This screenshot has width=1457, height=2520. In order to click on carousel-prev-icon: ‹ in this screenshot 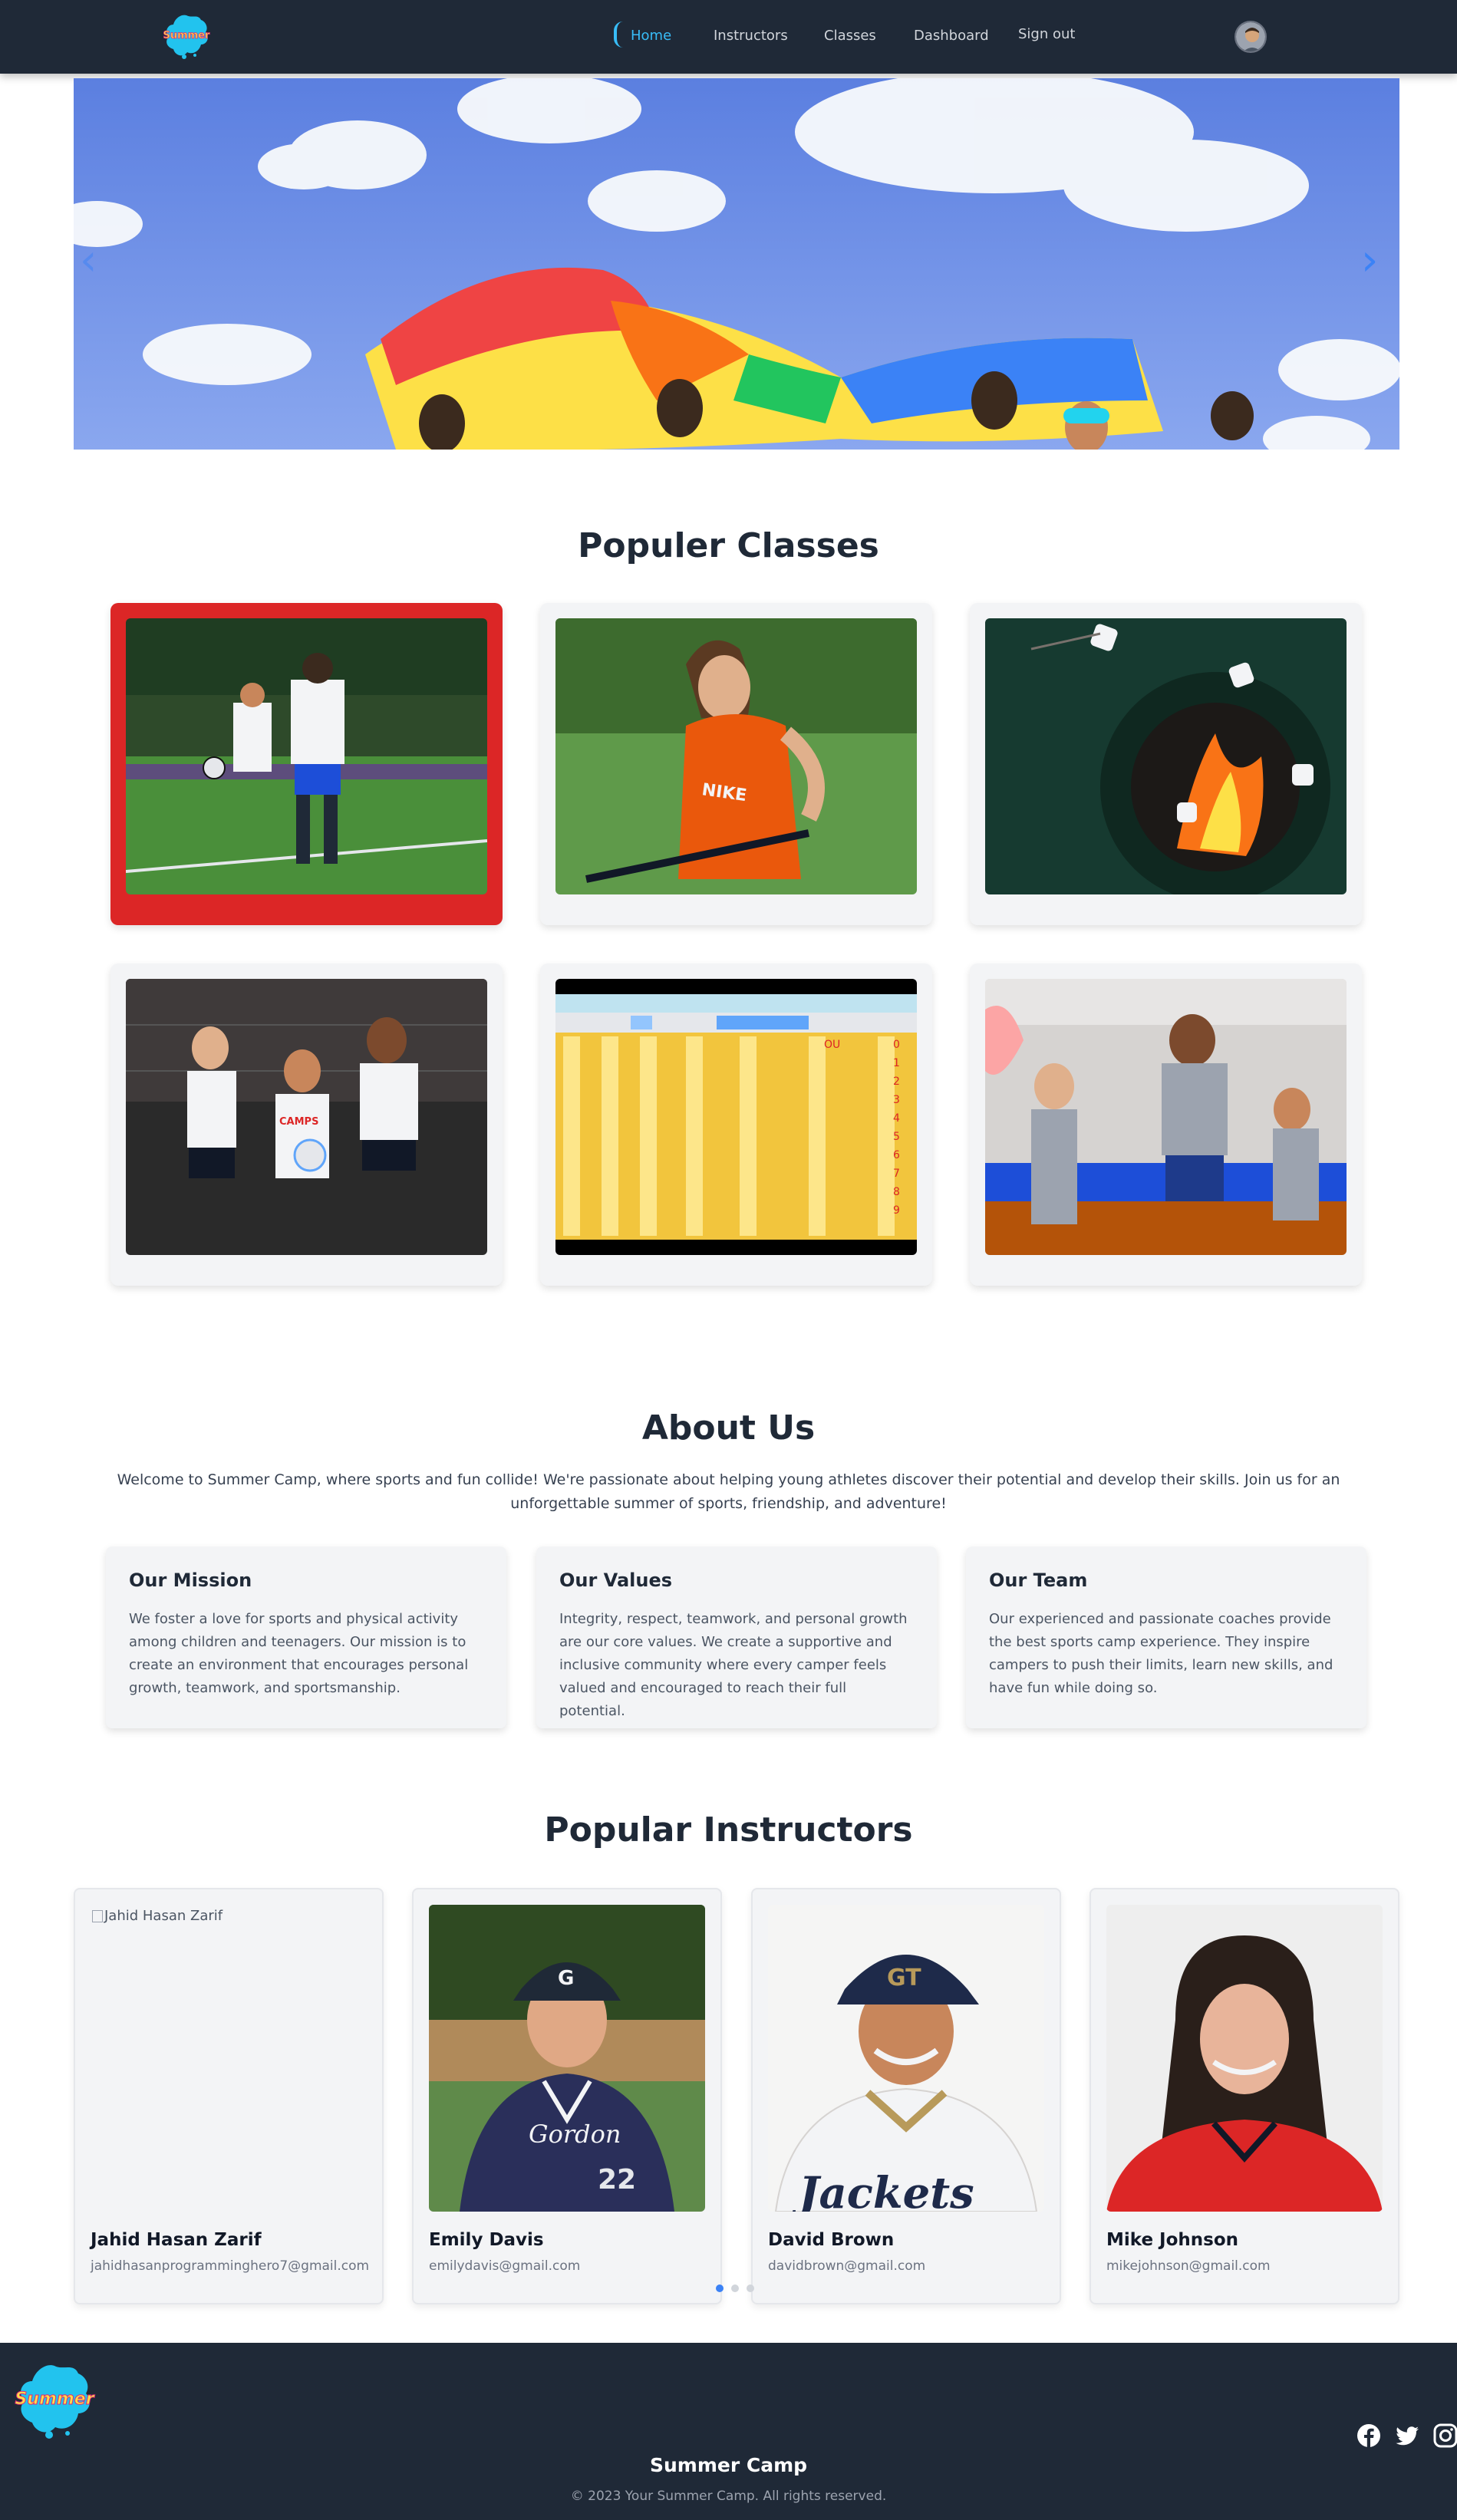, I will do `click(88, 260)`.